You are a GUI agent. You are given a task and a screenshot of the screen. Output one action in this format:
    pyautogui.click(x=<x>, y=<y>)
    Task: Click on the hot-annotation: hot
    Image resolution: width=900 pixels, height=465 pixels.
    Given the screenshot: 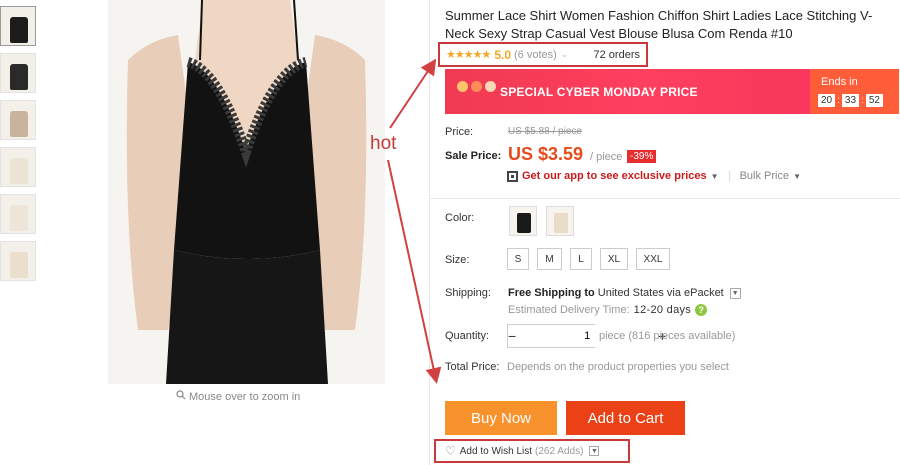 What is the action you would take?
    pyautogui.click(x=383, y=143)
    